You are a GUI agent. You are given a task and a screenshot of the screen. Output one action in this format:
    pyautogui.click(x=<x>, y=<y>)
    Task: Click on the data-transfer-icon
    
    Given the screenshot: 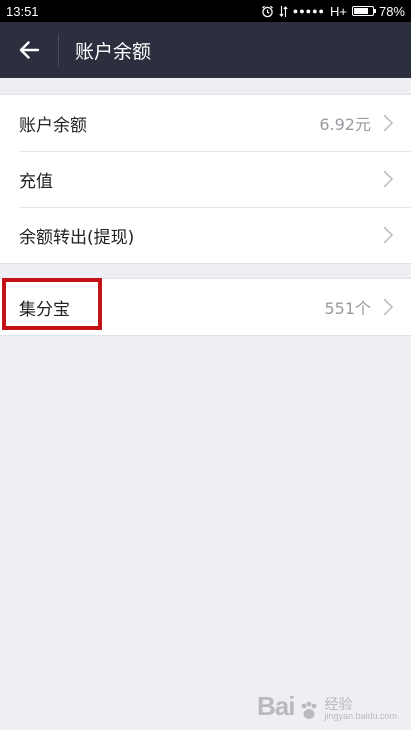 What is the action you would take?
    pyautogui.click(x=283, y=11)
    